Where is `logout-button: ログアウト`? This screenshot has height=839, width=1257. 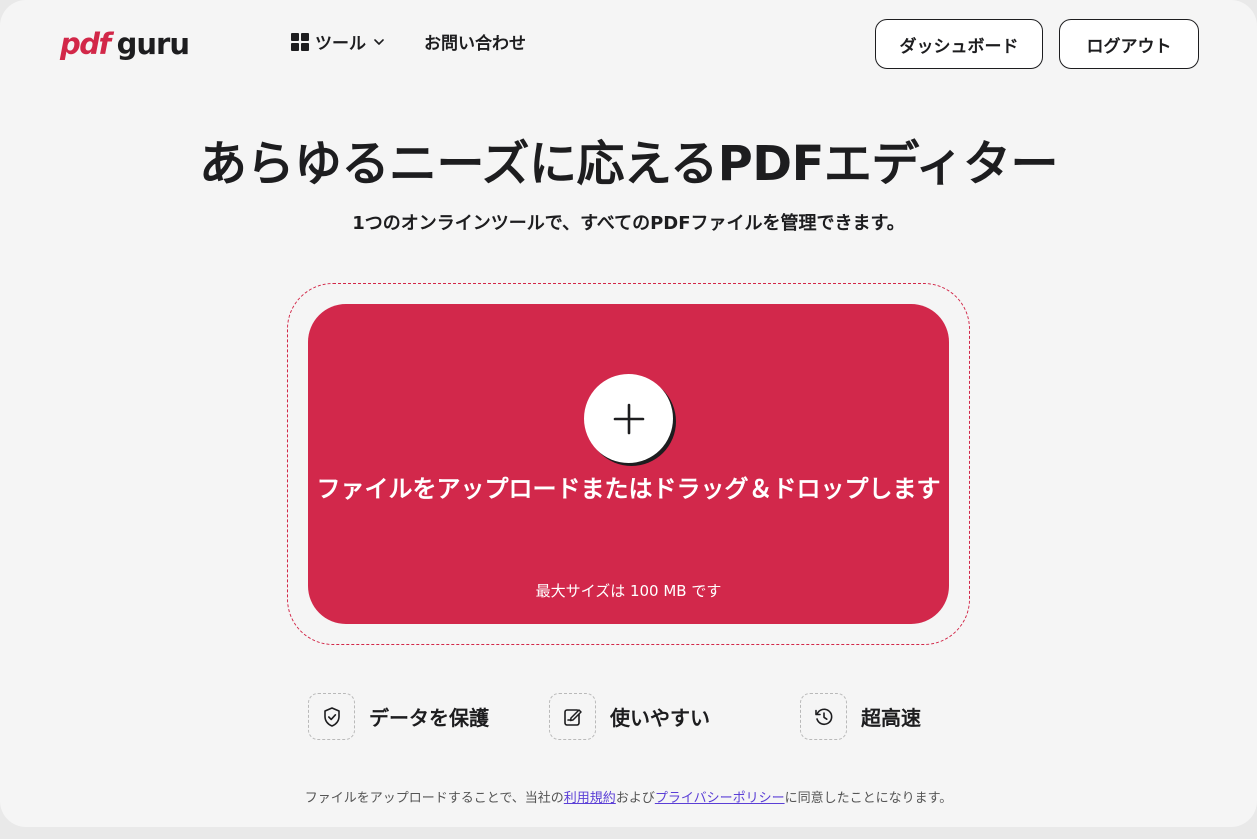 logout-button: ログアウト is located at coordinates (1129, 44).